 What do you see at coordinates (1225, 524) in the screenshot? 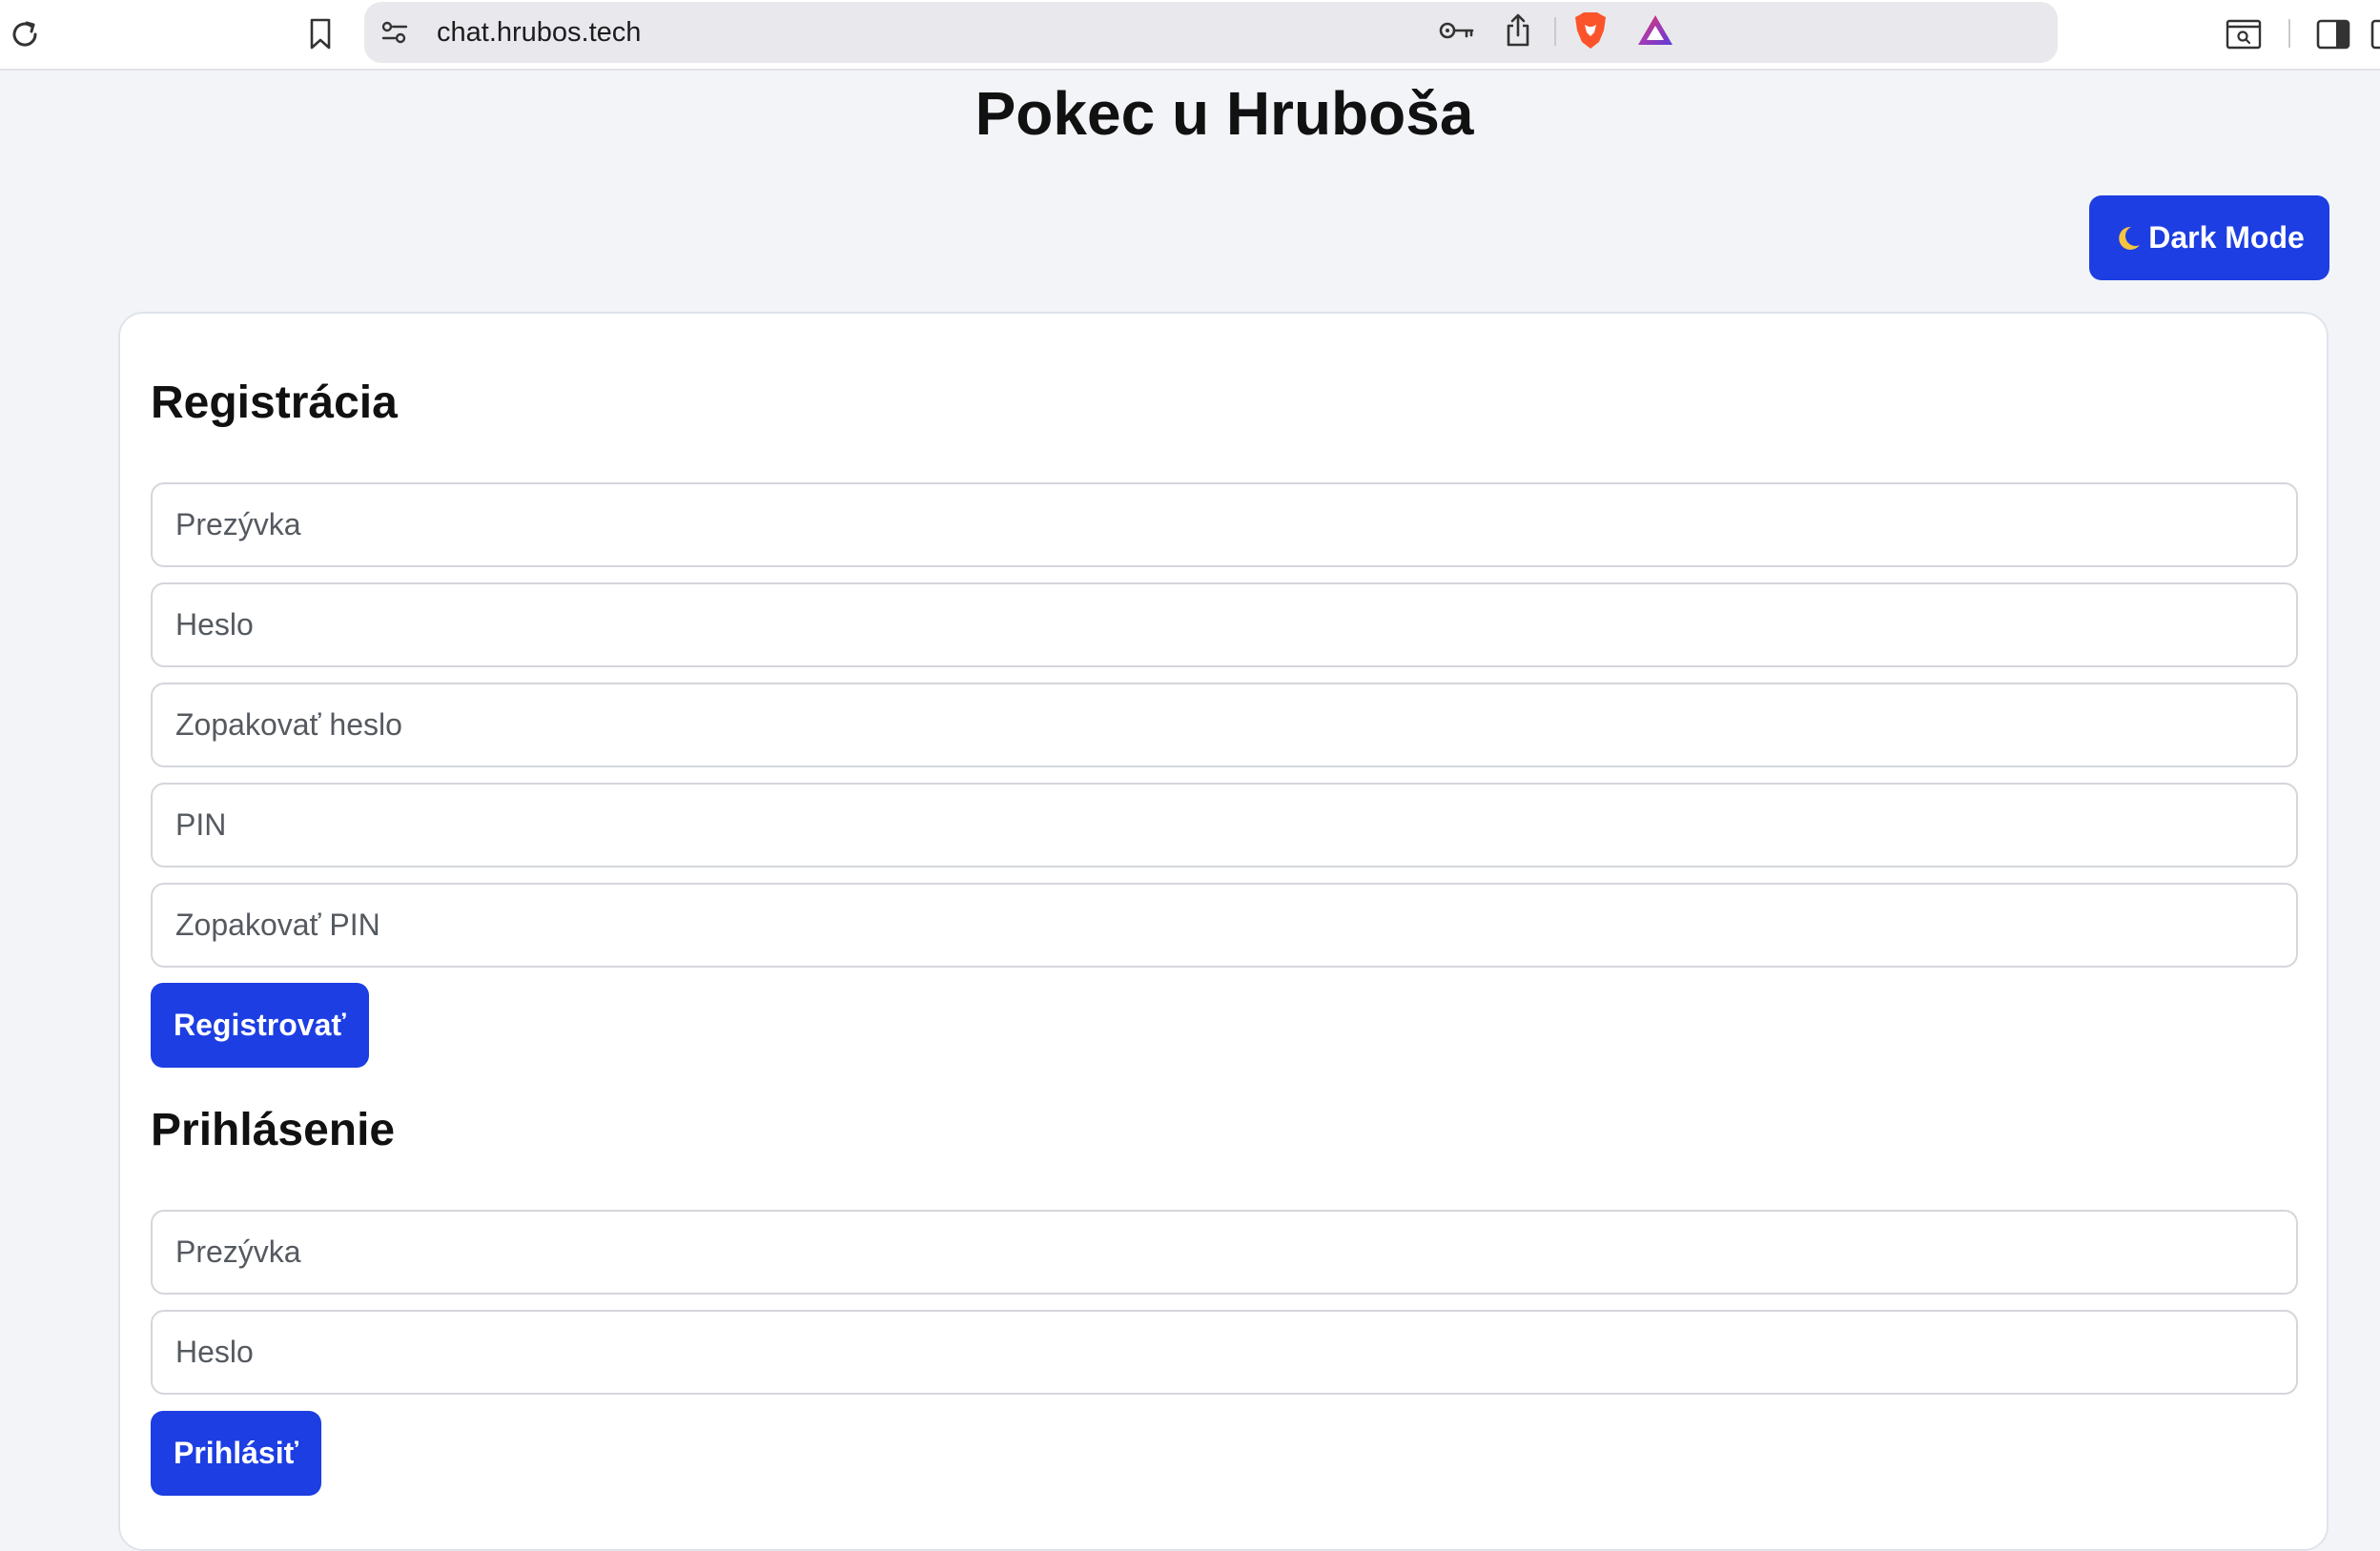
I see `register-nickname-input` at bounding box center [1225, 524].